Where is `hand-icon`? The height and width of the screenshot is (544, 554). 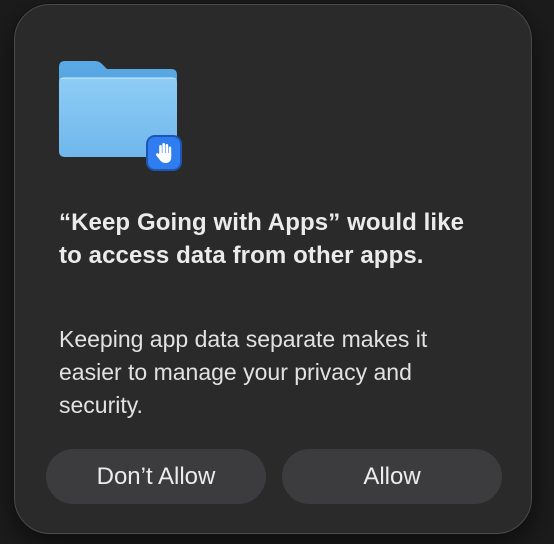
hand-icon is located at coordinates (164, 153).